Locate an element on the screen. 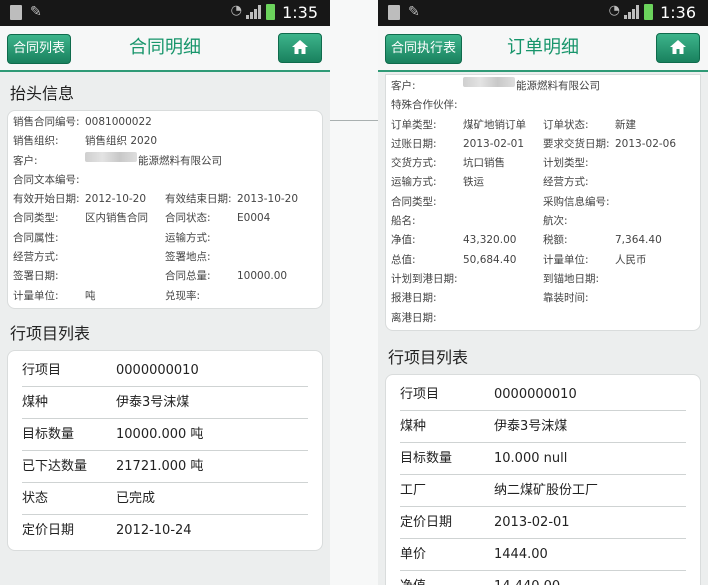 The height and width of the screenshot is (585, 708). header-row: 合同类型: 采购信息编号: is located at coordinates (543, 202).